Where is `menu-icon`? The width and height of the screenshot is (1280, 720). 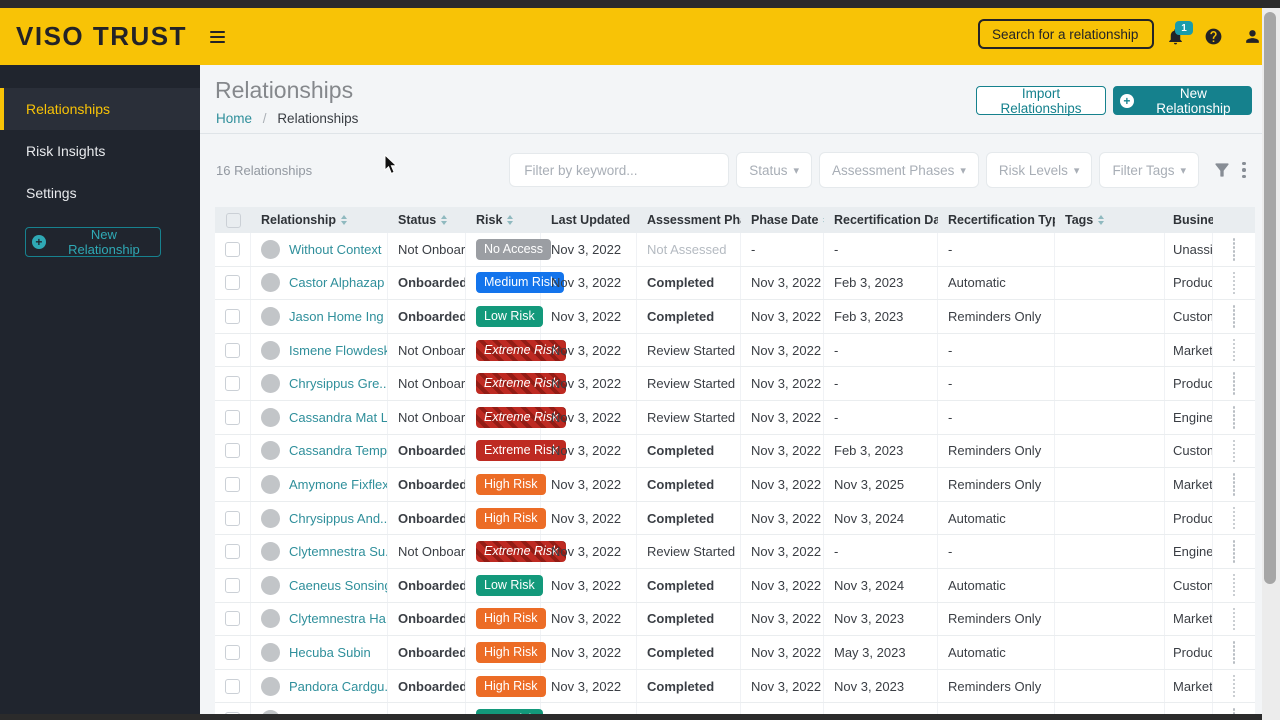 menu-icon is located at coordinates (217, 37).